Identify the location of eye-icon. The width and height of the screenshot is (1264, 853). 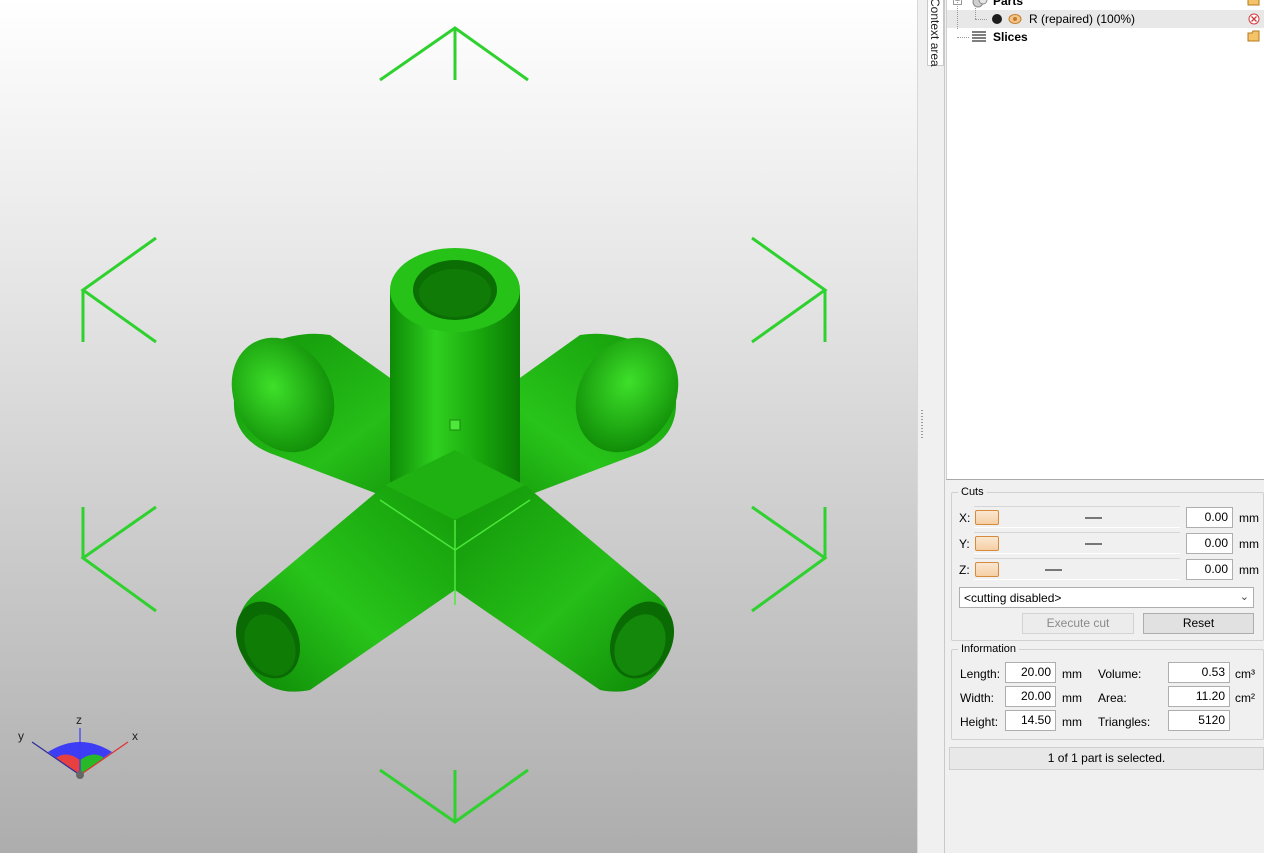
(1015, 19).